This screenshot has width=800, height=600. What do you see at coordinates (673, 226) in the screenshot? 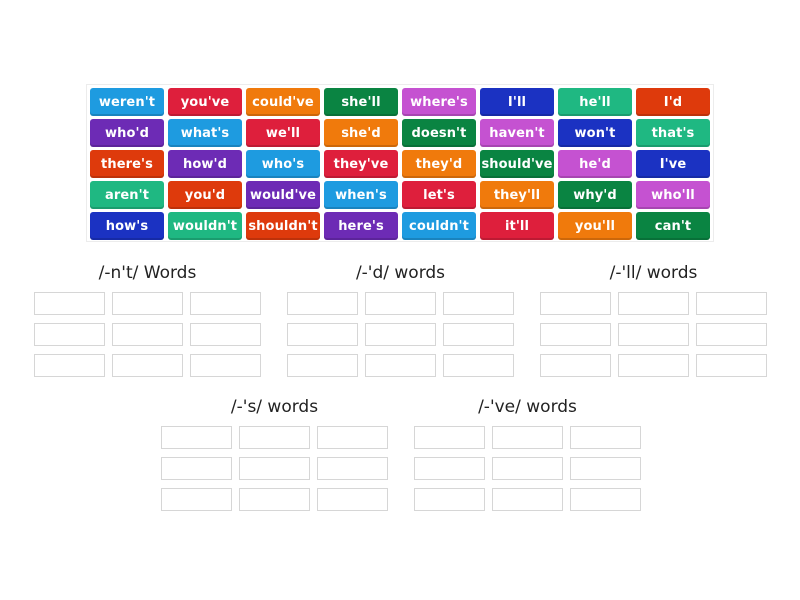
I see `word-tile: can't` at bounding box center [673, 226].